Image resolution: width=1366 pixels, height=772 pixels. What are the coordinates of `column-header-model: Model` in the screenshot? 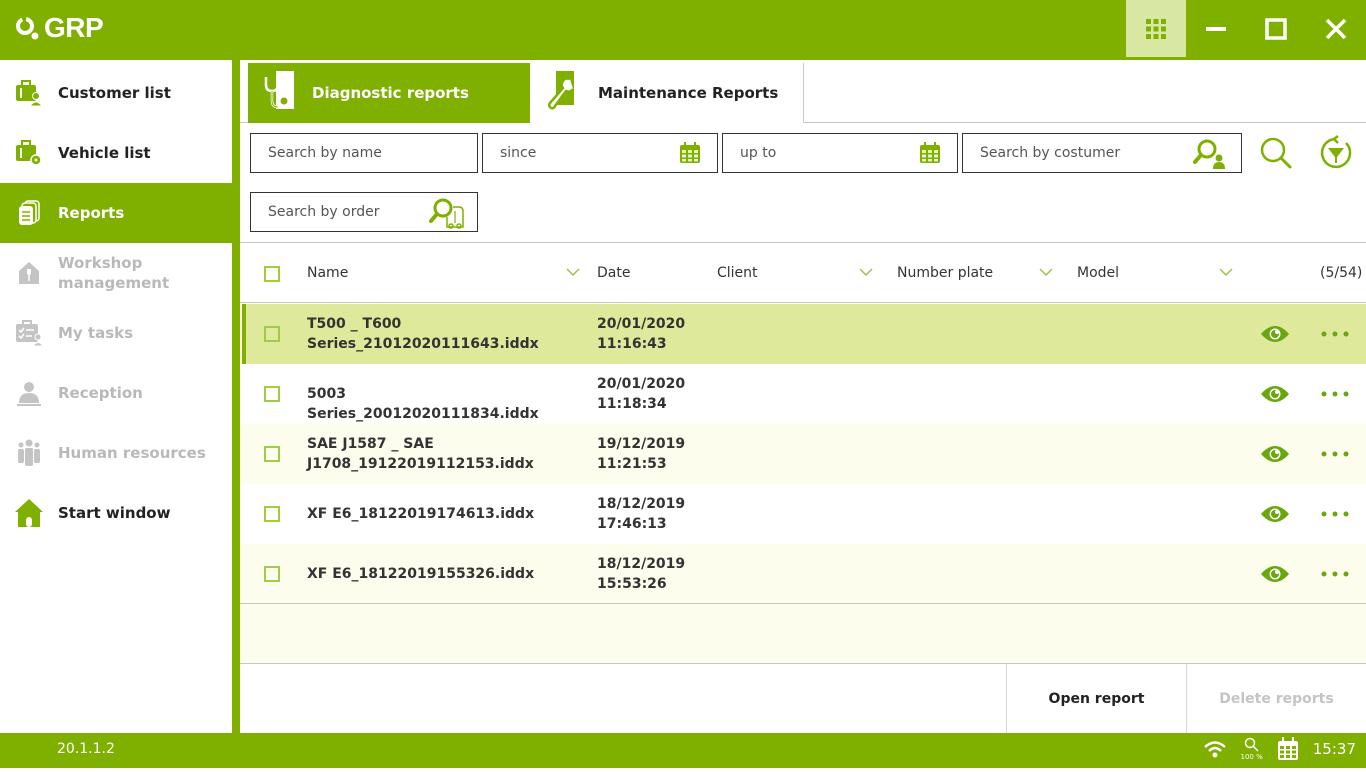 It's located at (1098, 273).